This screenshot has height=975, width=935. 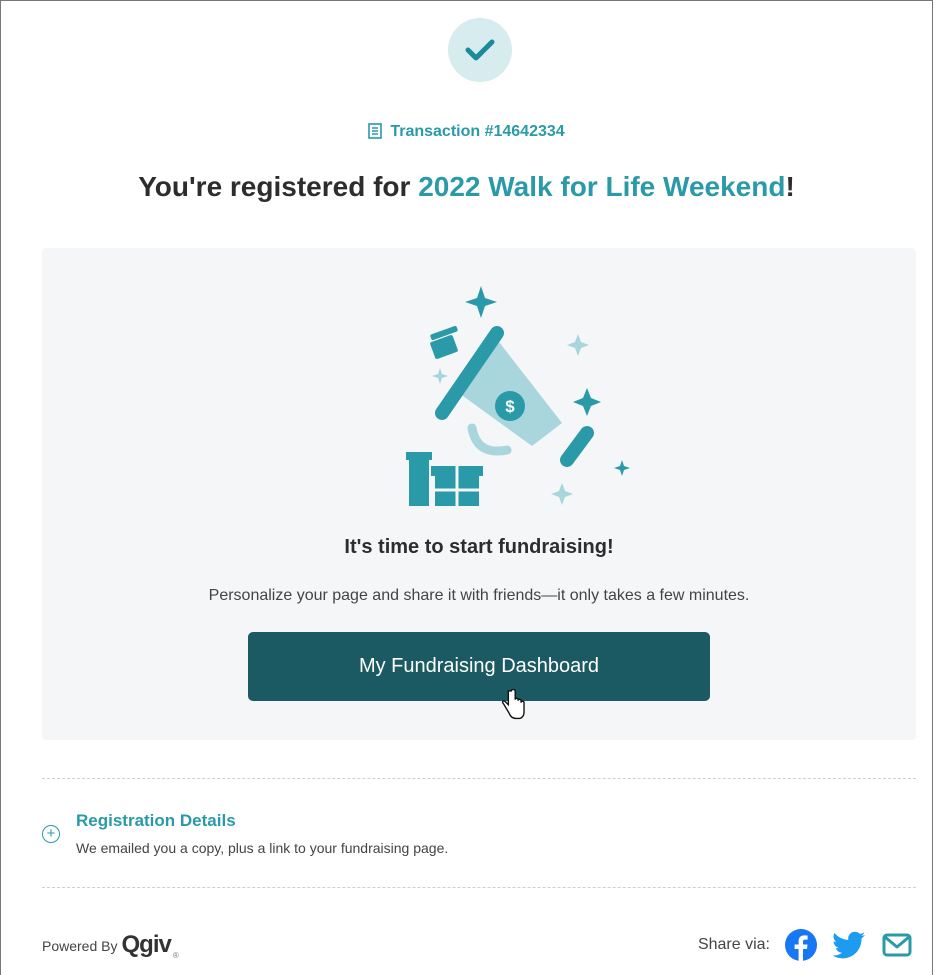 I want to click on share-bar: Share via:, so click(x=806, y=945).